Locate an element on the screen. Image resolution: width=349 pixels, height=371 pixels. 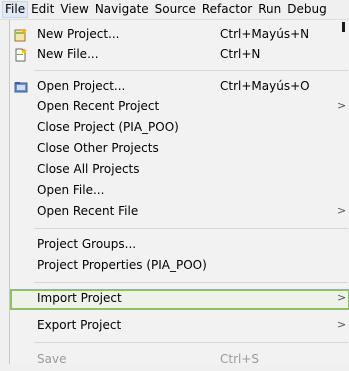
menu-item-new-project: New Project... Ctrl+Mayús+N is located at coordinates (179, 35).